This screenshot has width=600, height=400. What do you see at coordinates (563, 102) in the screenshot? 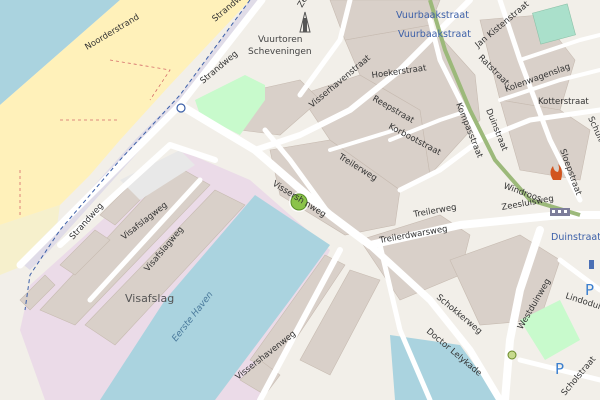
I see `label-kotterstraat: Kotterstraat` at bounding box center [563, 102].